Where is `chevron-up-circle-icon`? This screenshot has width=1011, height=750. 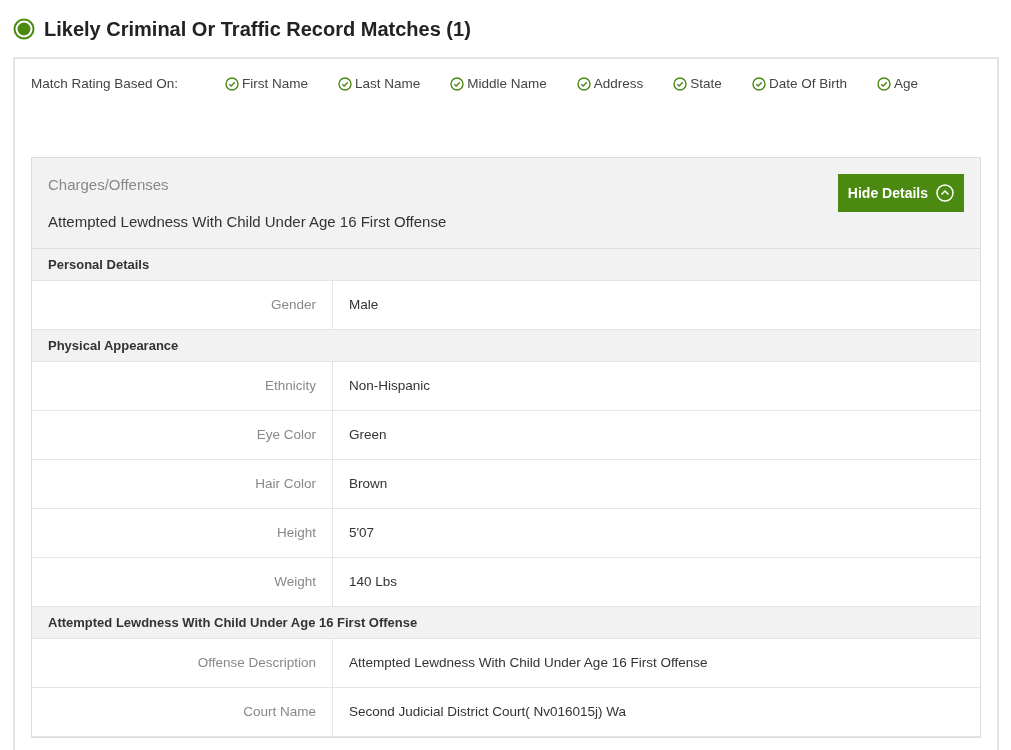
chevron-up-circle-icon is located at coordinates (945, 193).